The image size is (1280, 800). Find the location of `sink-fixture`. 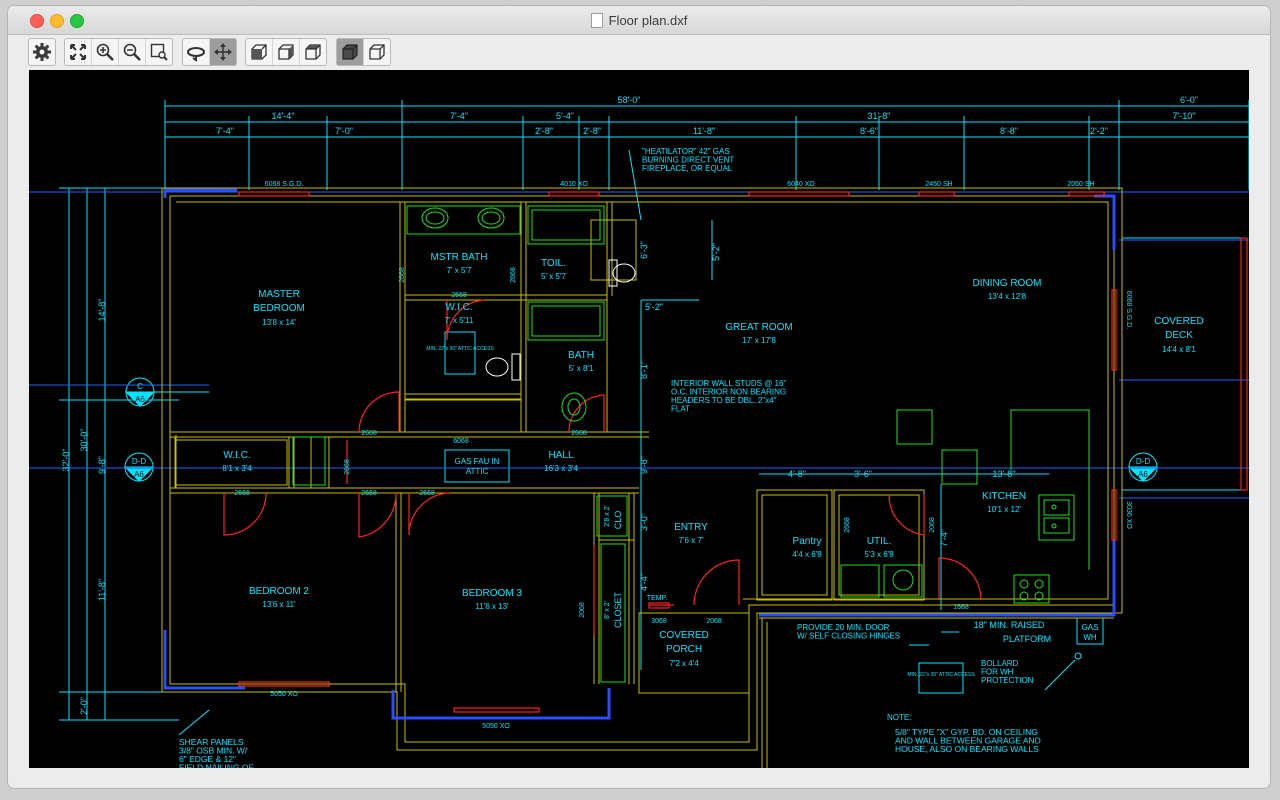

sink-fixture is located at coordinates (491, 218).